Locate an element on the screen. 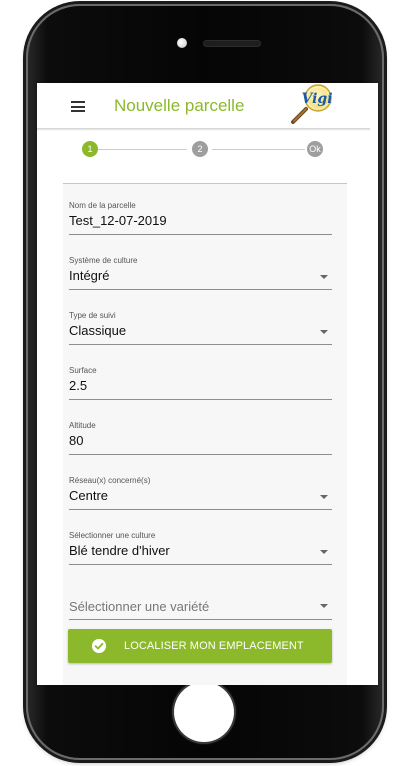 The image size is (413, 766). phone-volume-down is located at coordinates (24, 250).